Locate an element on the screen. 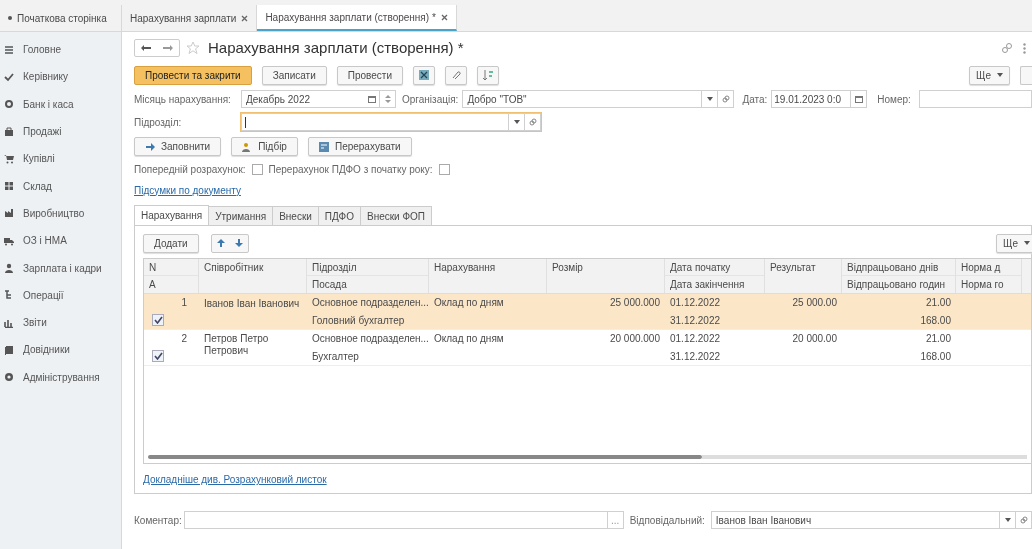 The width and height of the screenshot is (1032, 549). totals-link: Підсумки по документу is located at coordinates (187, 190).